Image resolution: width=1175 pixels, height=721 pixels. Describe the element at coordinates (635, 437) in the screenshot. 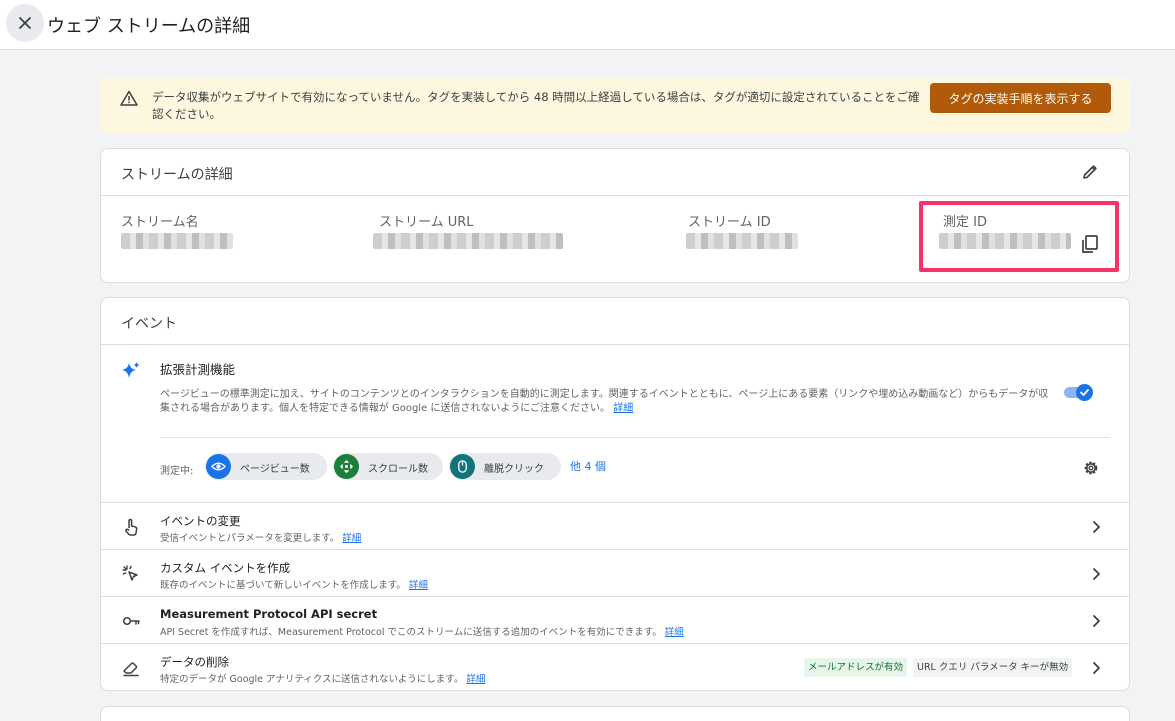

I see `section-divider` at that location.